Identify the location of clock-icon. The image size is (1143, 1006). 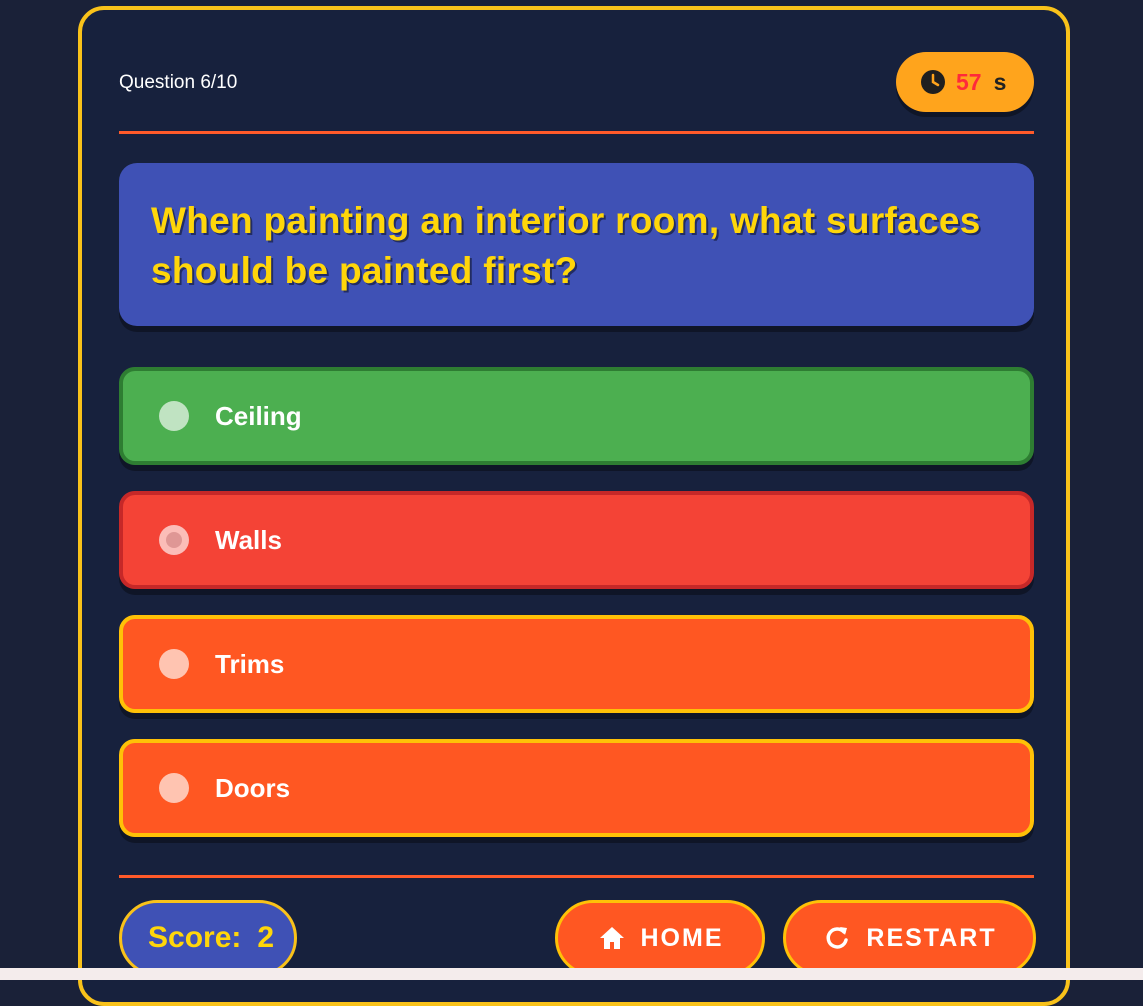
(933, 82).